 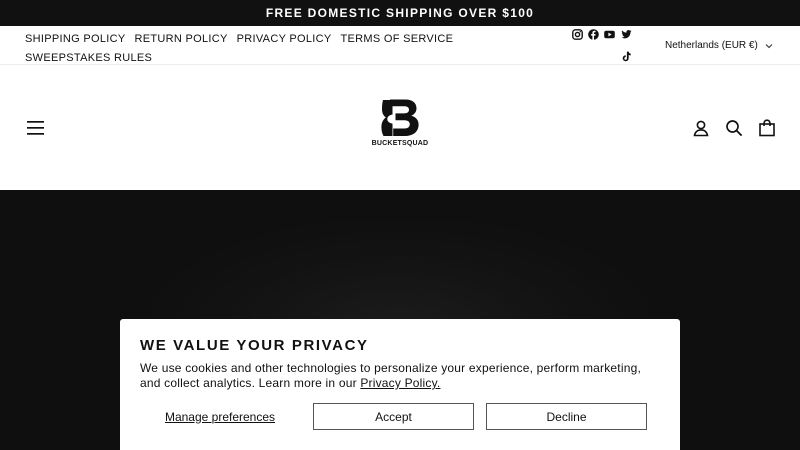 I want to click on site-logo: BUCKETSQUAD, so click(x=400, y=125).